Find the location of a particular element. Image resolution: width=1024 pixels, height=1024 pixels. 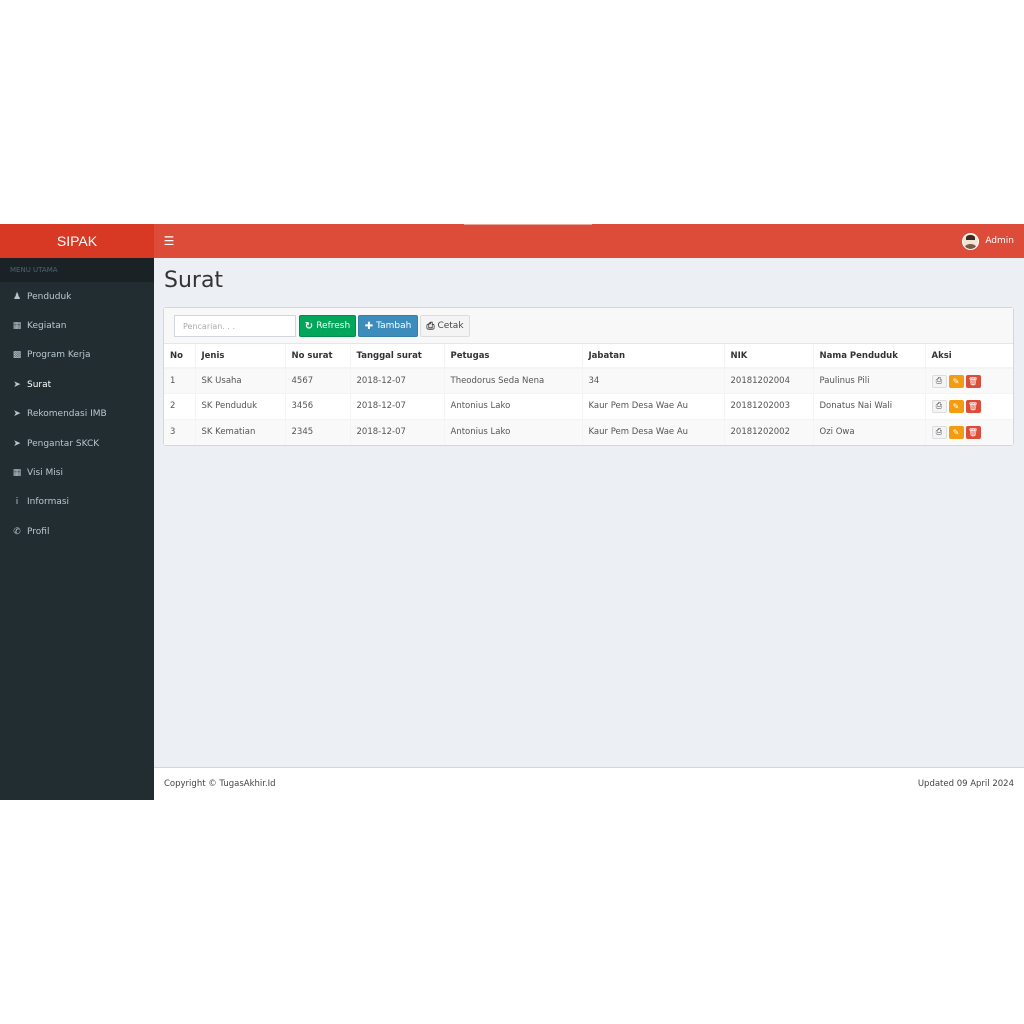

sidebar-item-program-kerja: ▩ Program Kerja is located at coordinates (77, 355).